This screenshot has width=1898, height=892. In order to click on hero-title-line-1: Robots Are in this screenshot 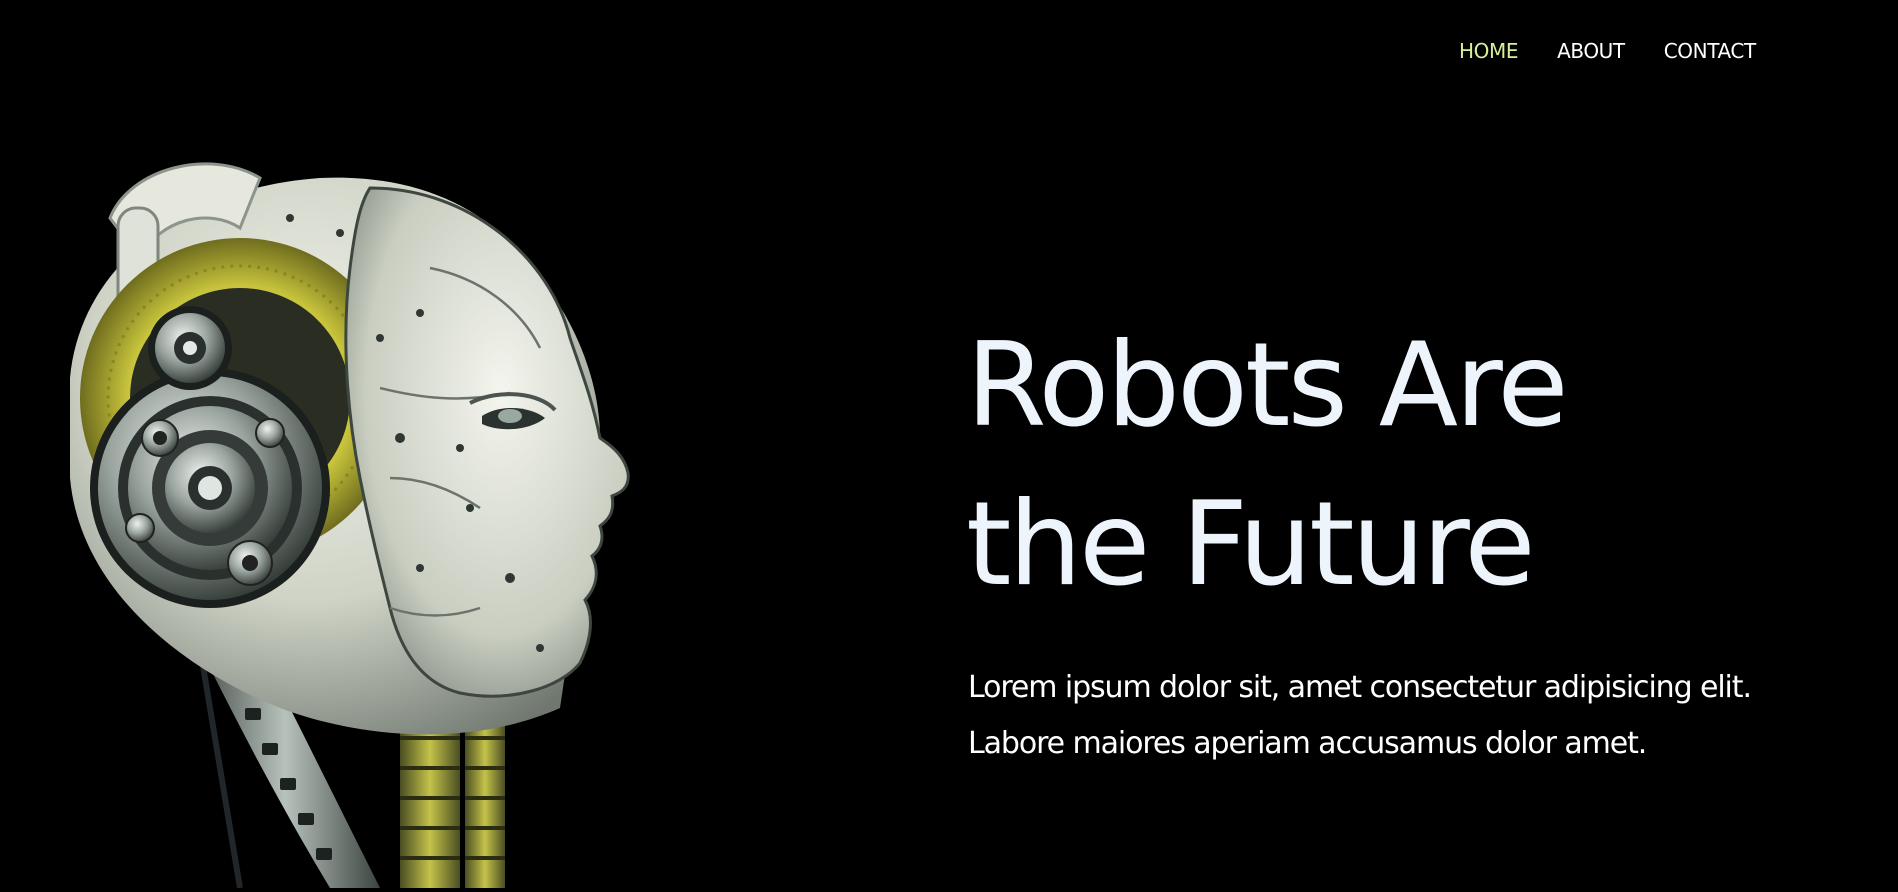, I will do `click(1267, 385)`.